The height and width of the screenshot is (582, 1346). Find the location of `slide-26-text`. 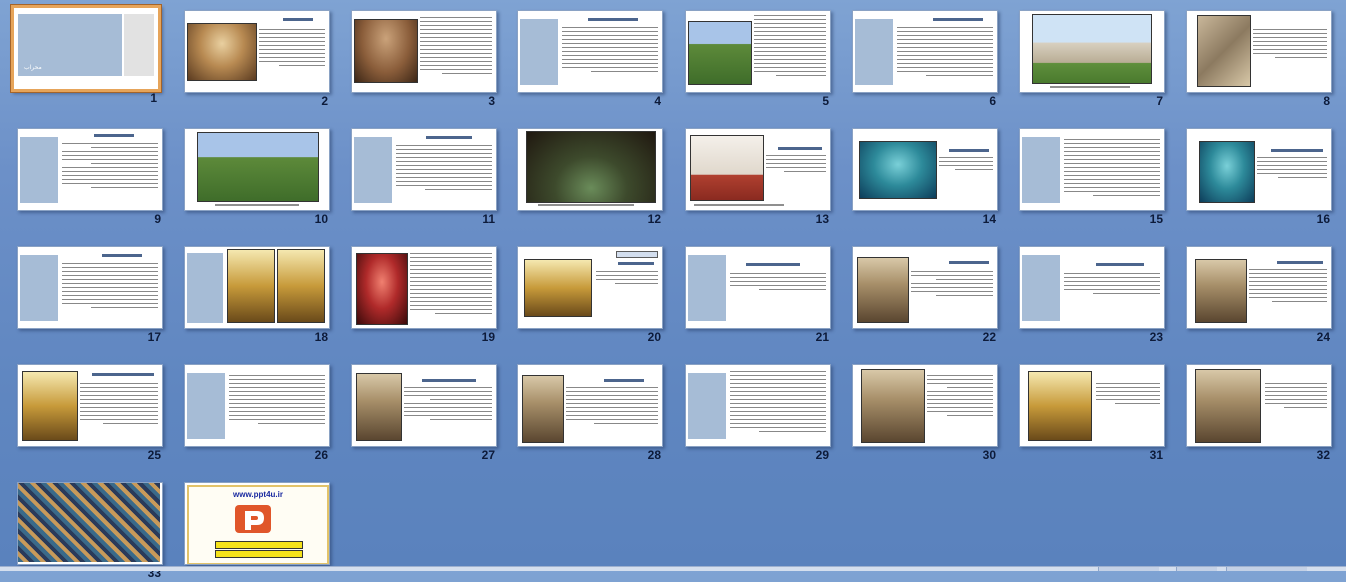

slide-26-text is located at coordinates (277, 401).